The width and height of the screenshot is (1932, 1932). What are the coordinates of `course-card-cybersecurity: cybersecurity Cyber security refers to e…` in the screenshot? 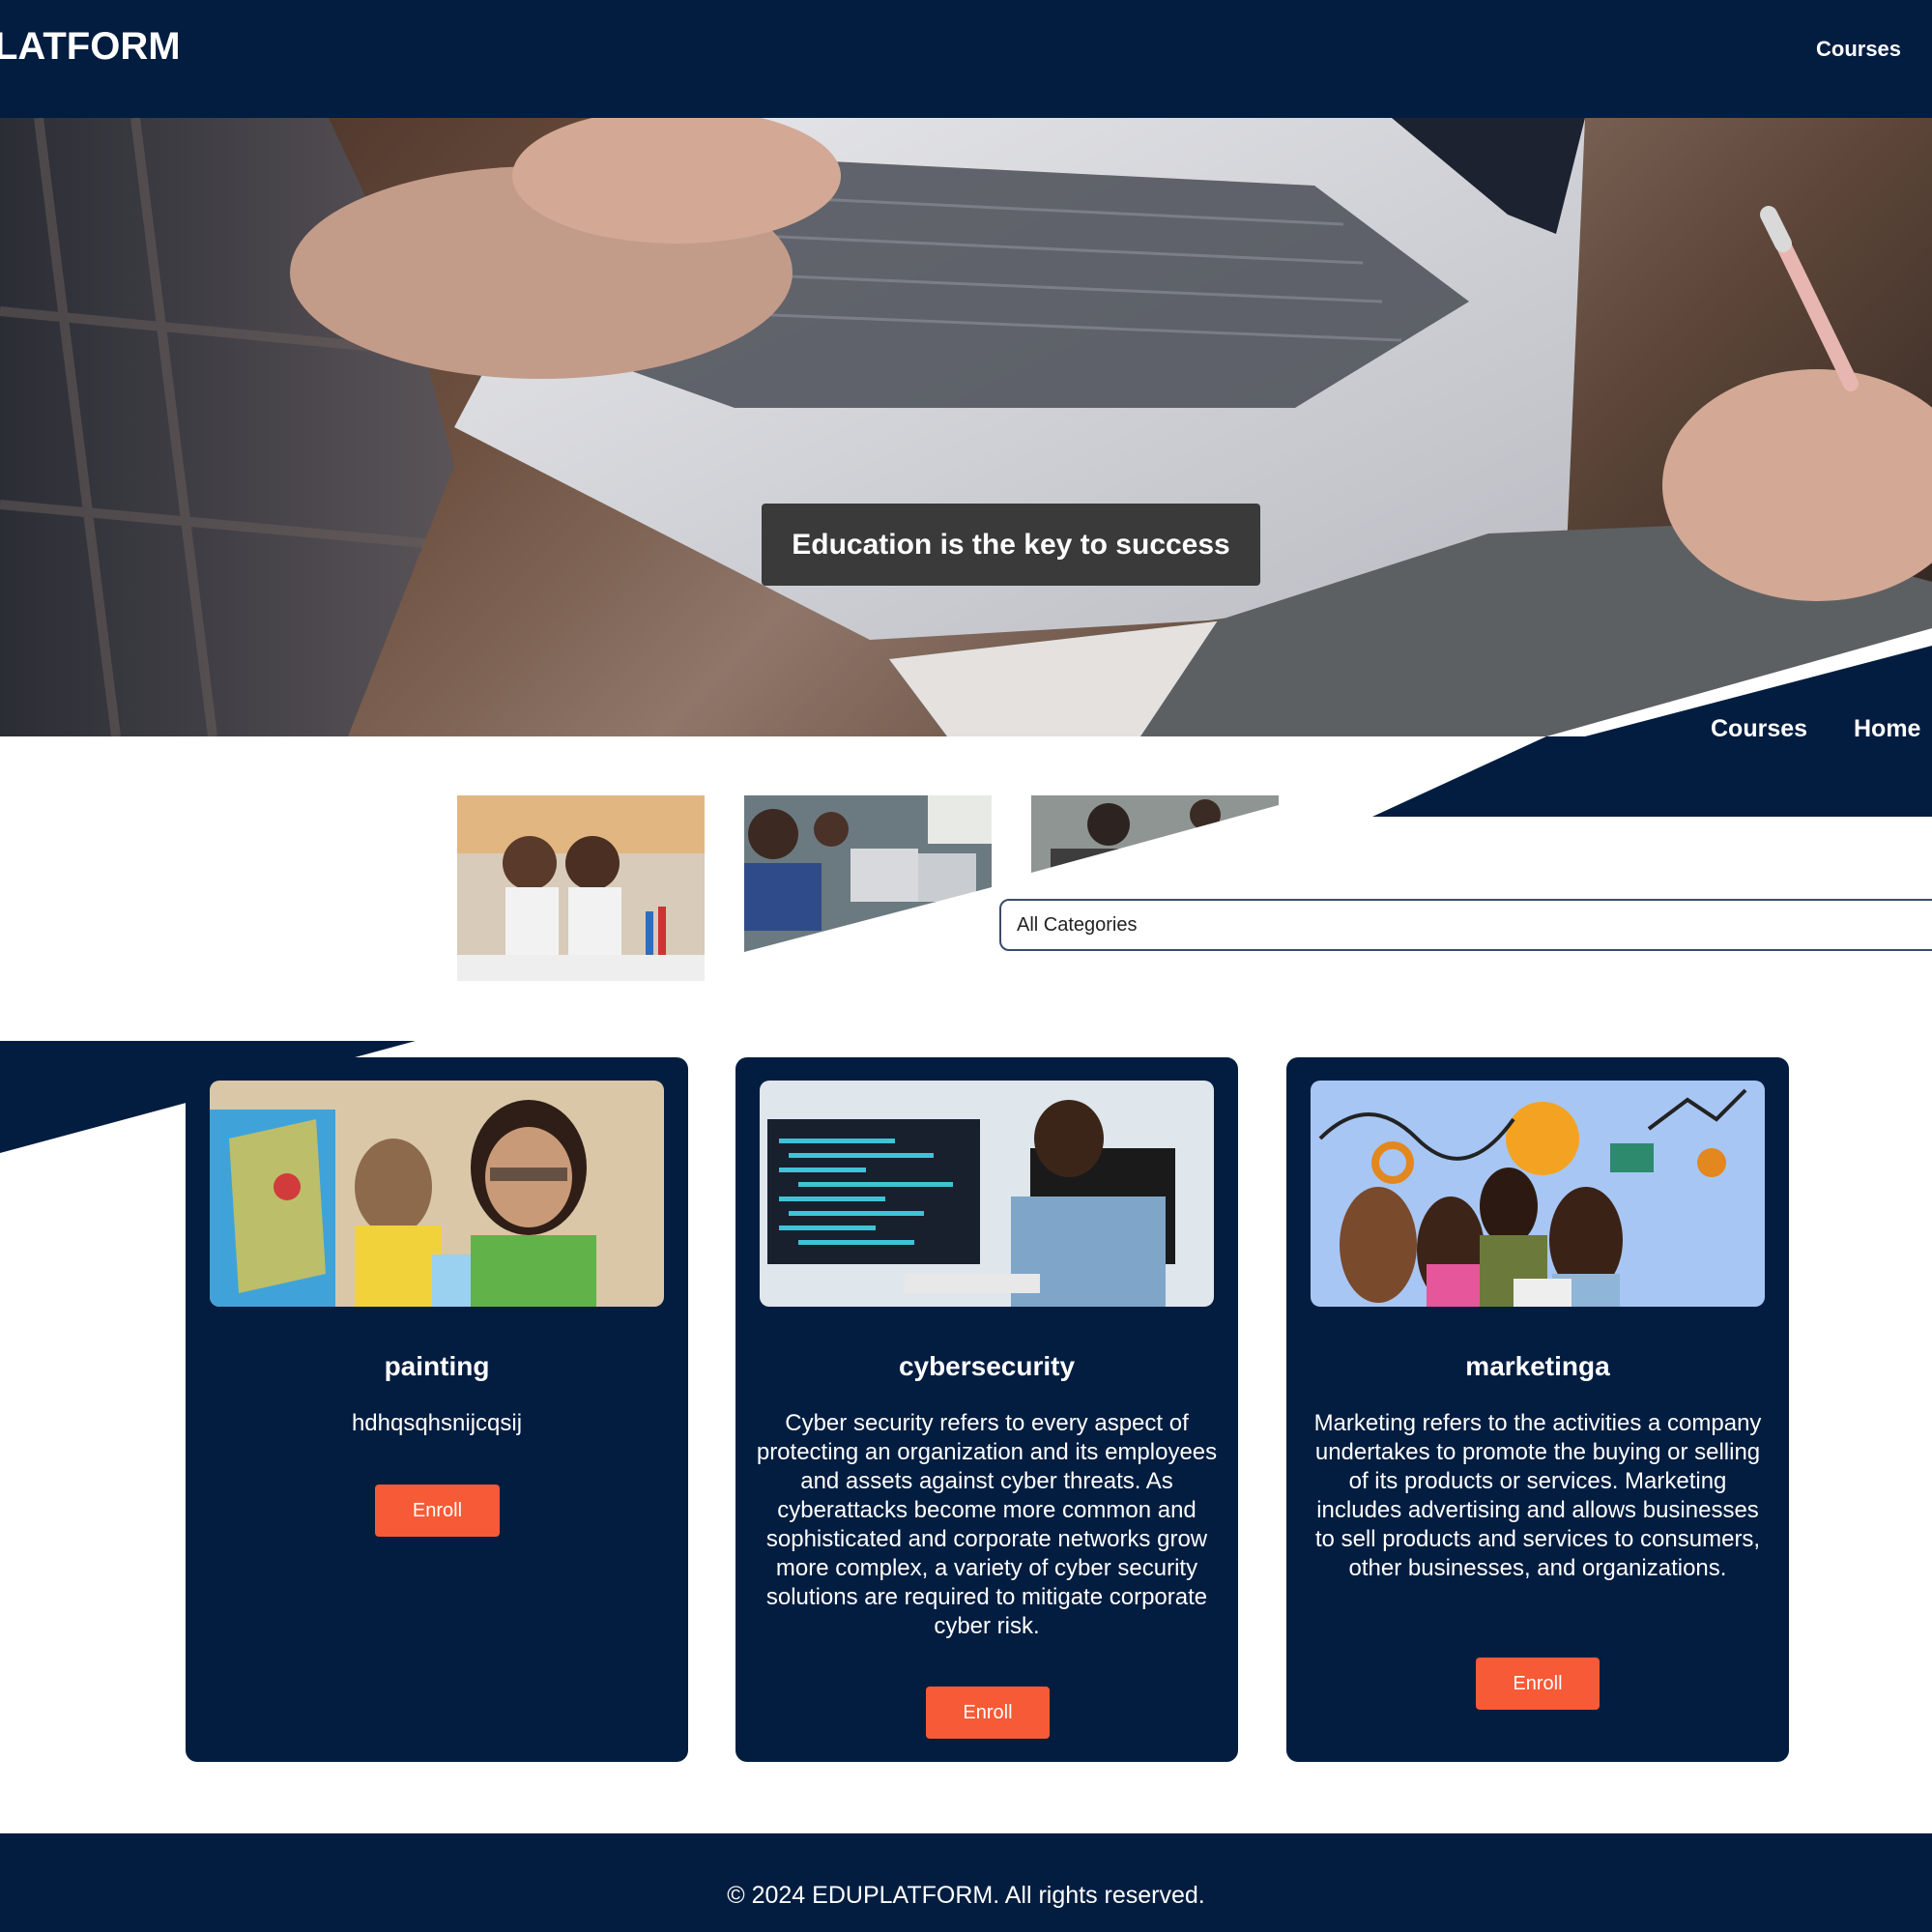 It's located at (986, 1409).